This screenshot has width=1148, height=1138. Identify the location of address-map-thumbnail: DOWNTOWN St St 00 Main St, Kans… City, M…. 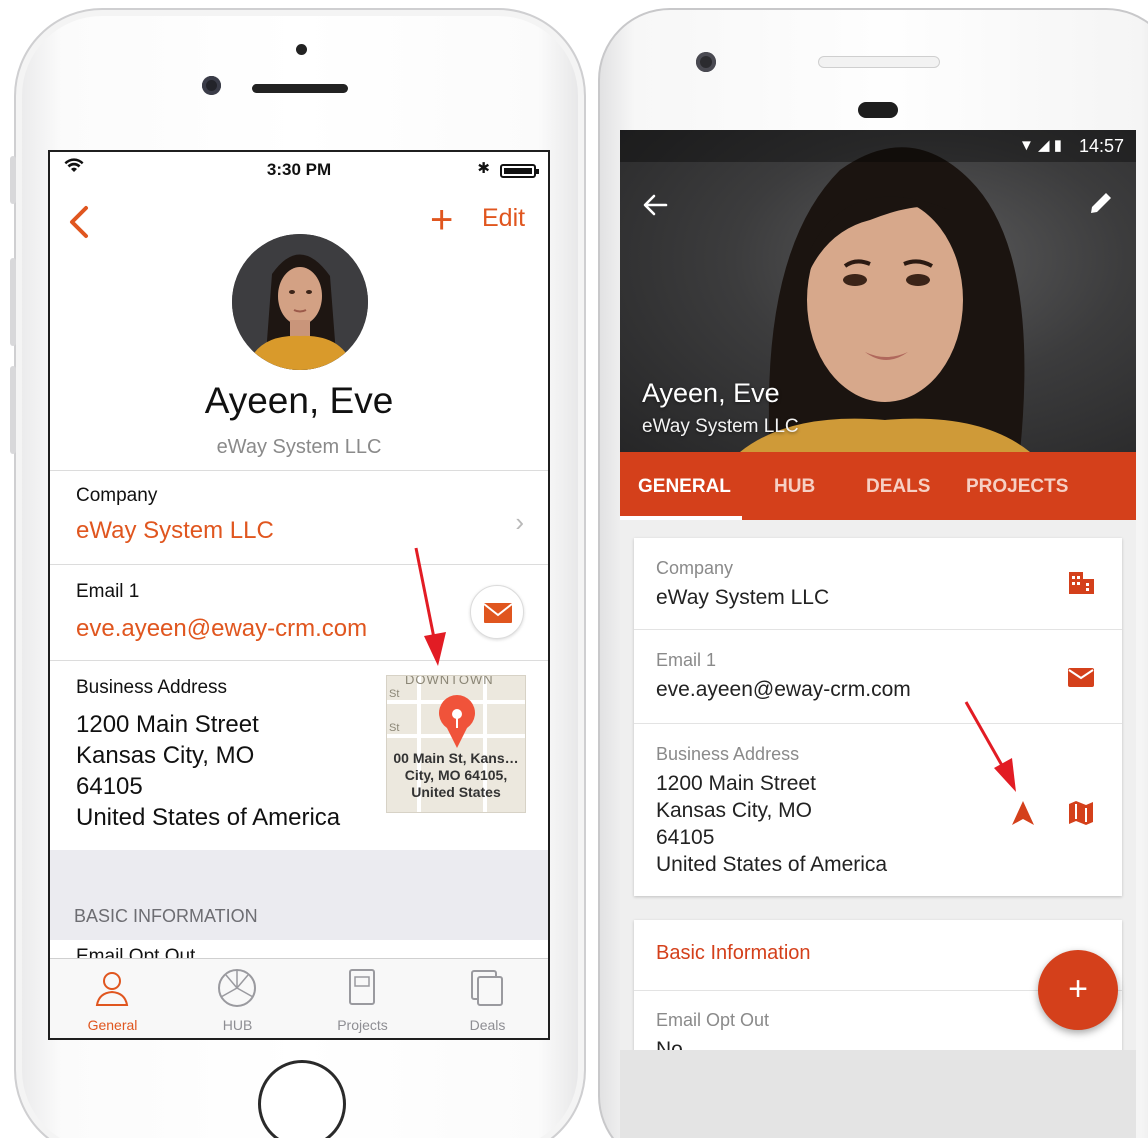
(456, 744).